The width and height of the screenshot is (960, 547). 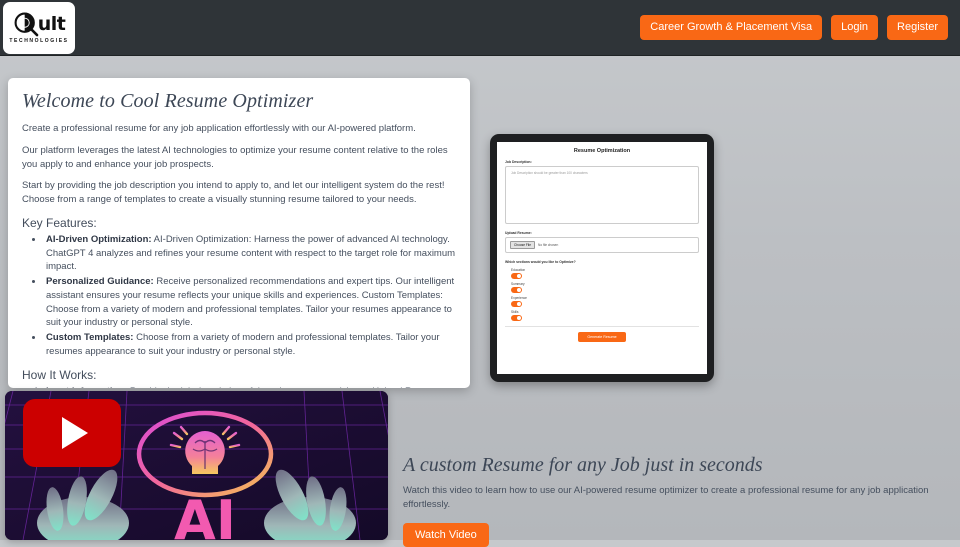 What do you see at coordinates (605, 273) in the screenshot?
I see `preview-option-education: Education` at bounding box center [605, 273].